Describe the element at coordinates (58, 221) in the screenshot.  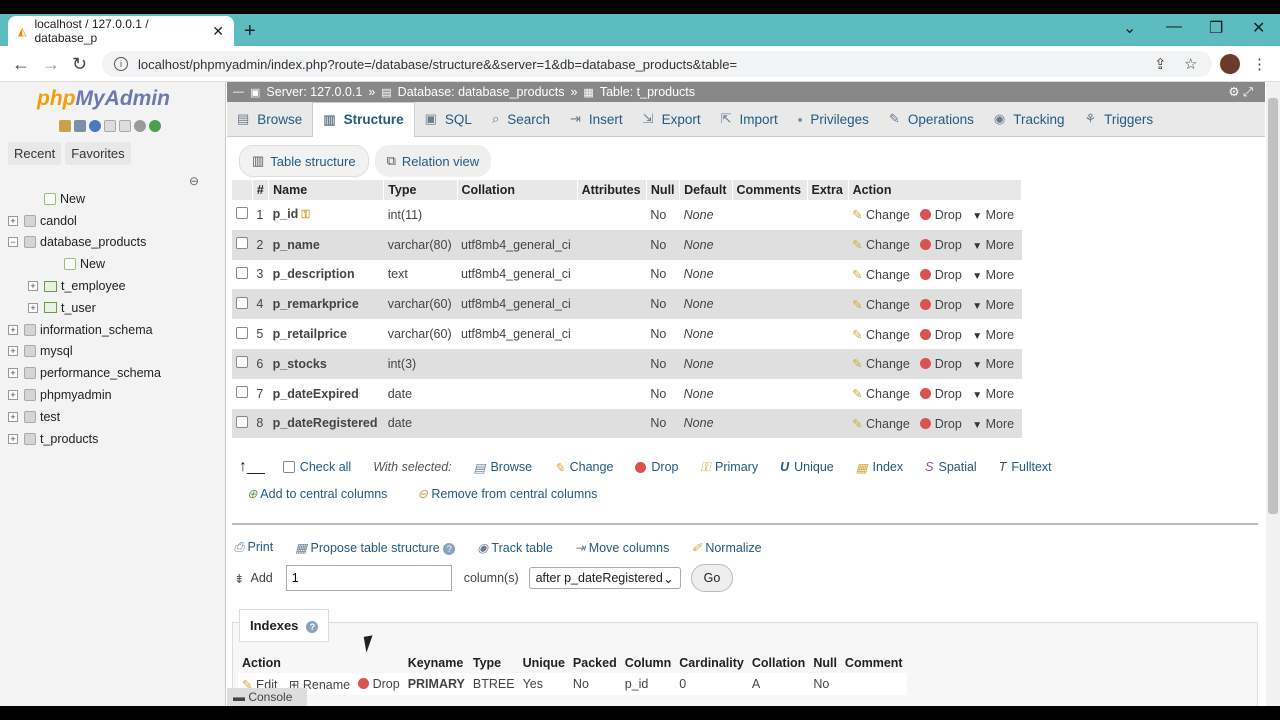
I see `tree-label: candol` at that location.